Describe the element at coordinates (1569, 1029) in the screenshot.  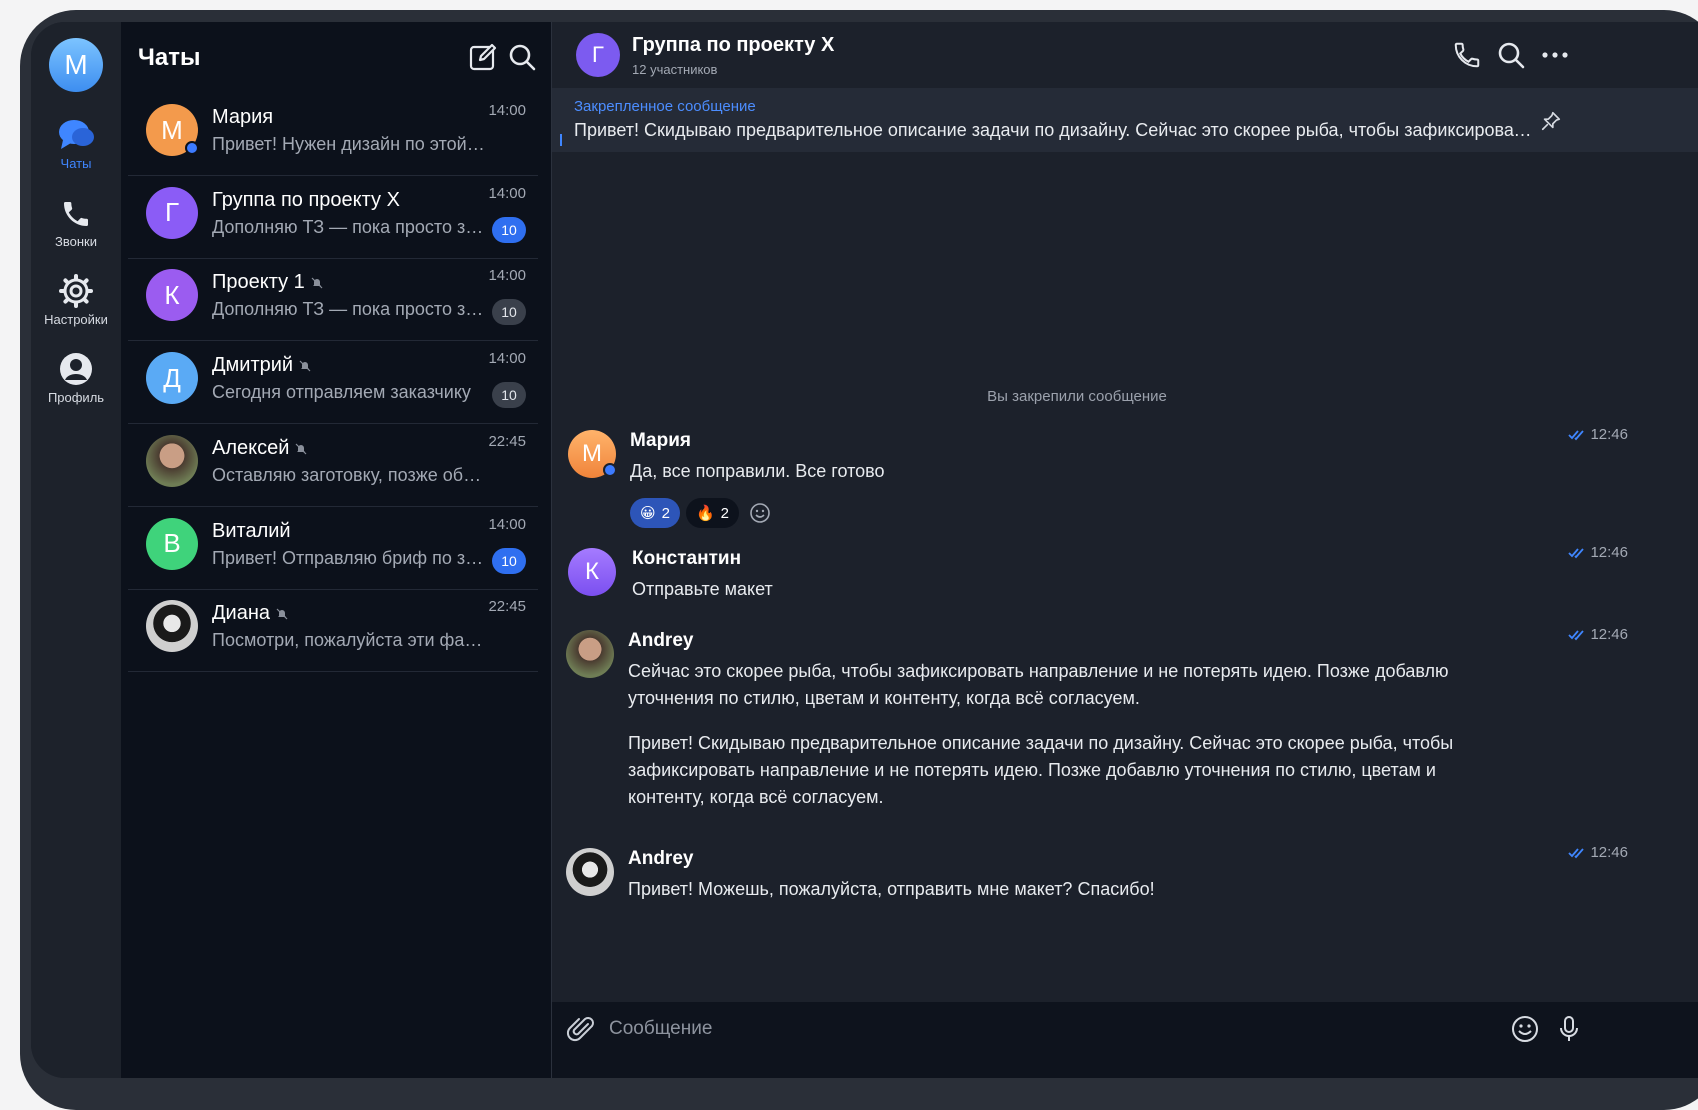
I see `microphone-icon` at that location.